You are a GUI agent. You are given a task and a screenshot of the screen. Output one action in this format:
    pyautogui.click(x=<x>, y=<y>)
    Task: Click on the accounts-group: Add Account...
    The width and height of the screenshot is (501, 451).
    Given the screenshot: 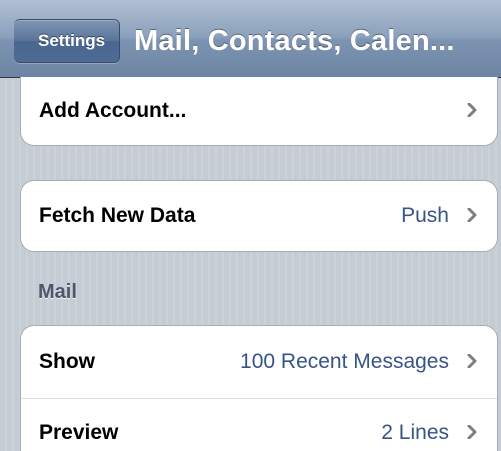 What is the action you would take?
    pyautogui.click(x=259, y=111)
    